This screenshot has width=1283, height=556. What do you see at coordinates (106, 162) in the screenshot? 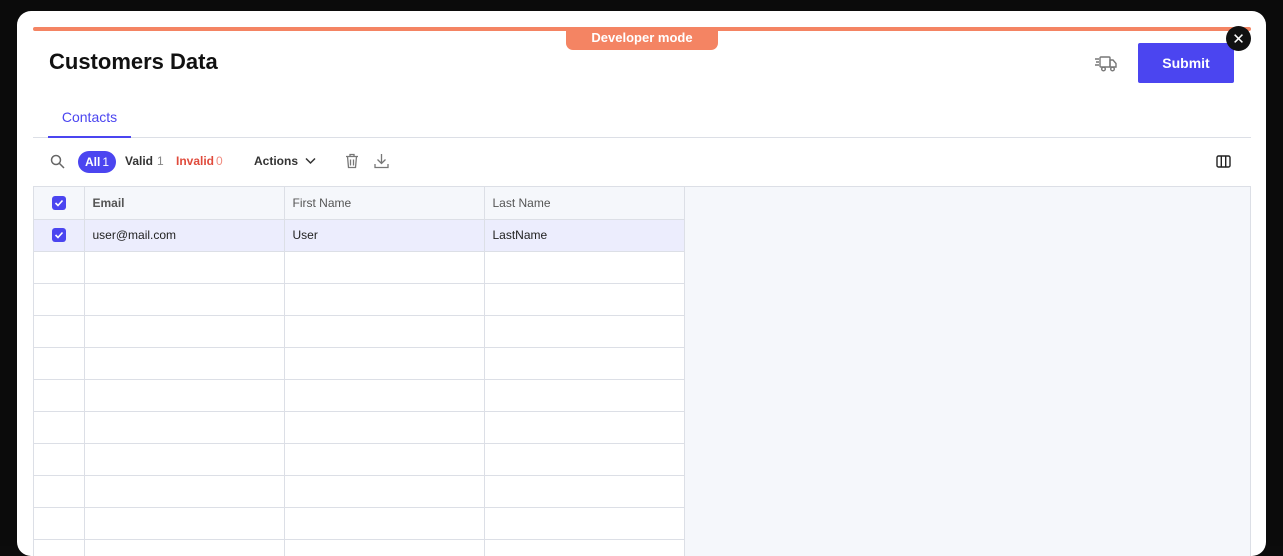
I see `filter-all-count: 1` at bounding box center [106, 162].